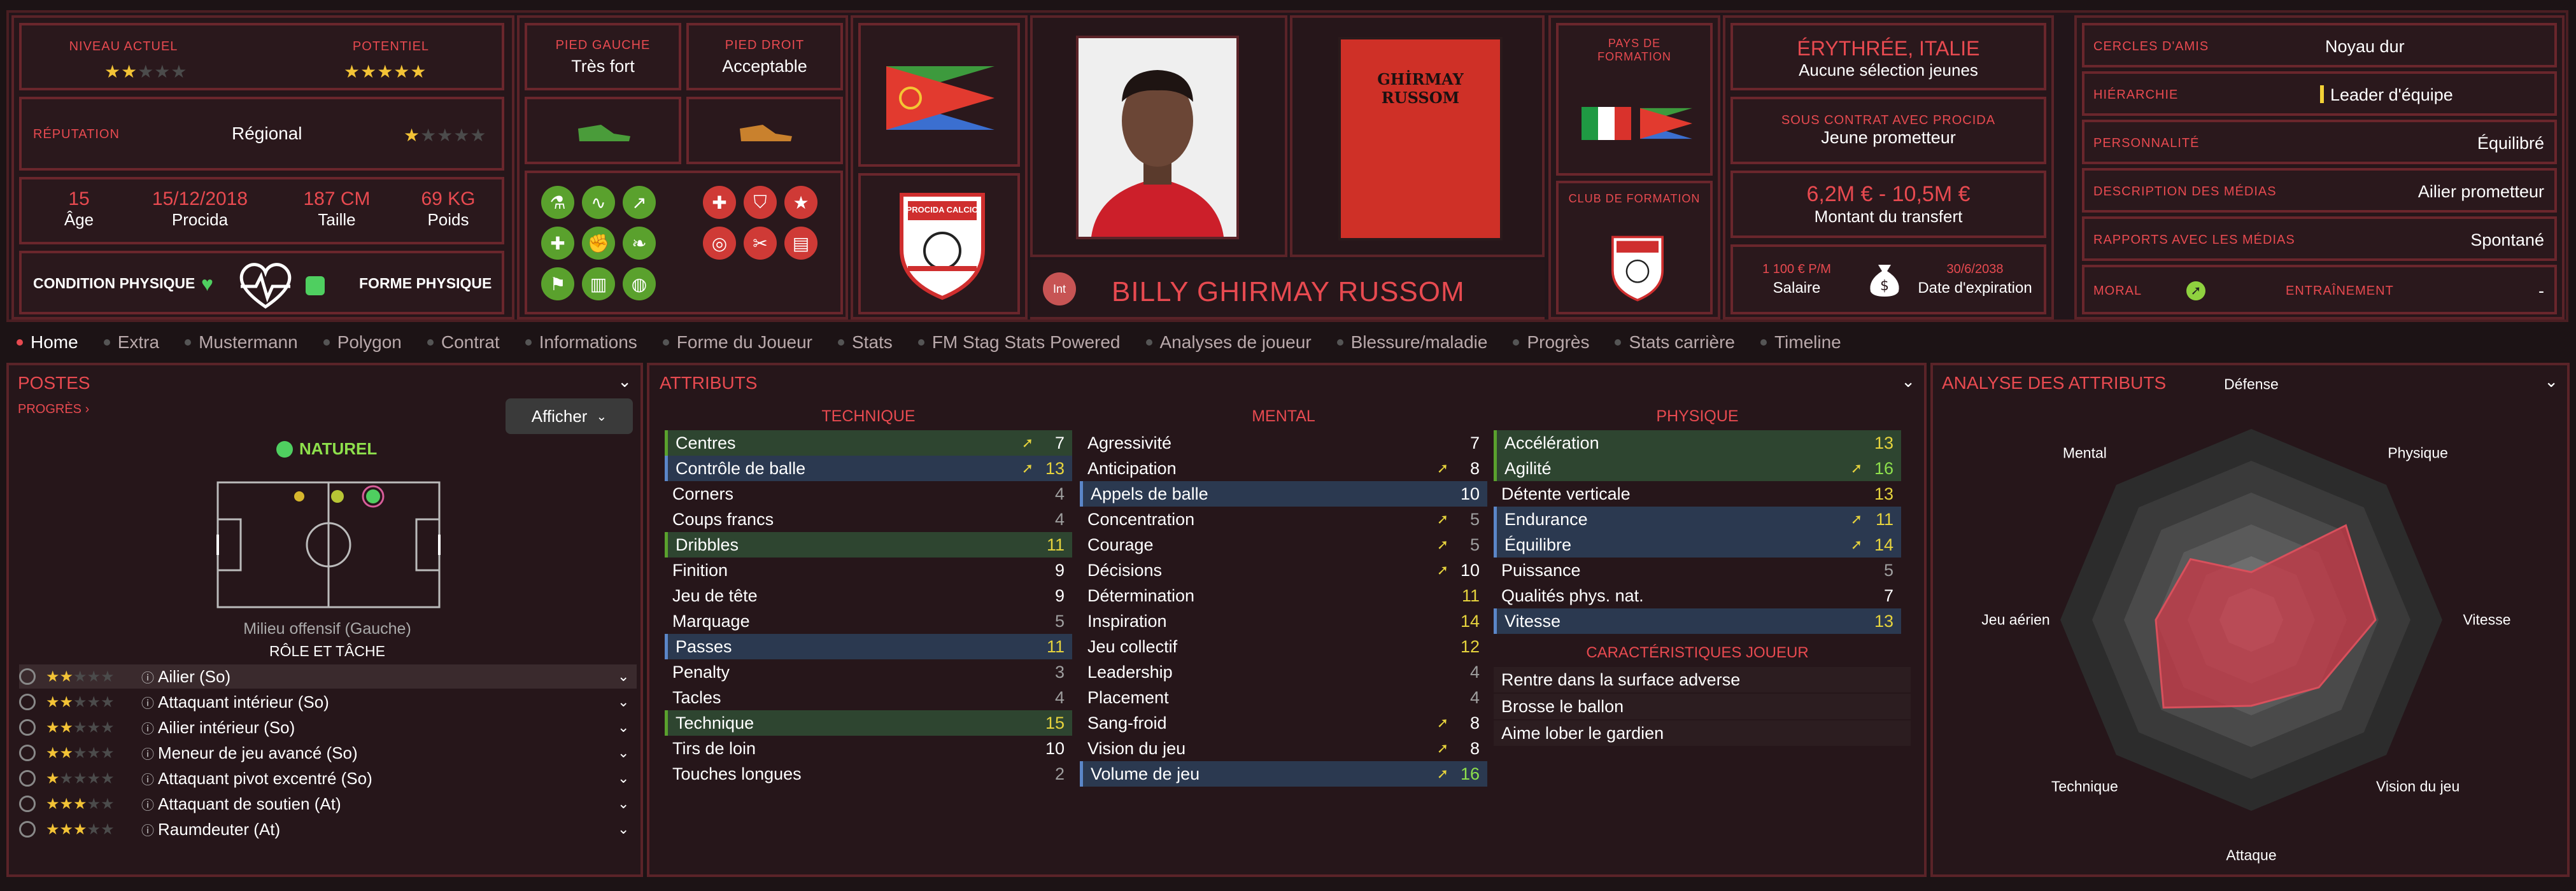  What do you see at coordinates (868, 468) in the screenshot?
I see `attribute-row: Contrôle de balle ➚ 13` at bounding box center [868, 468].